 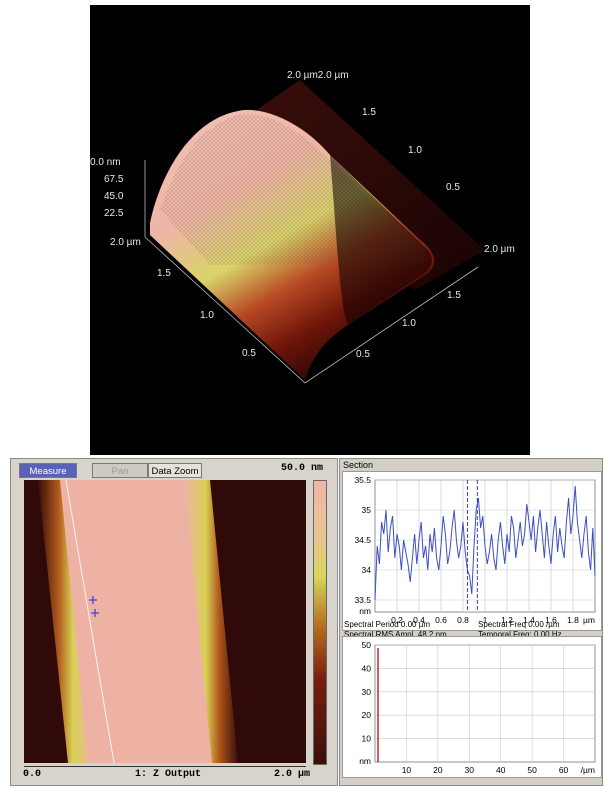 What do you see at coordinates (165, 766) in the screenshot?
I see `scale-bar-line` at bounding box center [165, 766].